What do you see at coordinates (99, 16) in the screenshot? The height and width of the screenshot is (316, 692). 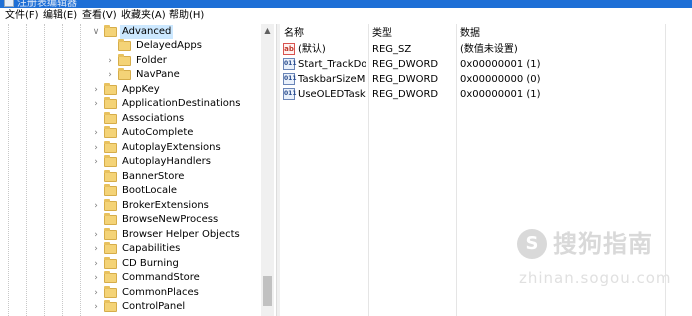 I see `menu-view: 查看(V)` at bounding box center [99, 16].